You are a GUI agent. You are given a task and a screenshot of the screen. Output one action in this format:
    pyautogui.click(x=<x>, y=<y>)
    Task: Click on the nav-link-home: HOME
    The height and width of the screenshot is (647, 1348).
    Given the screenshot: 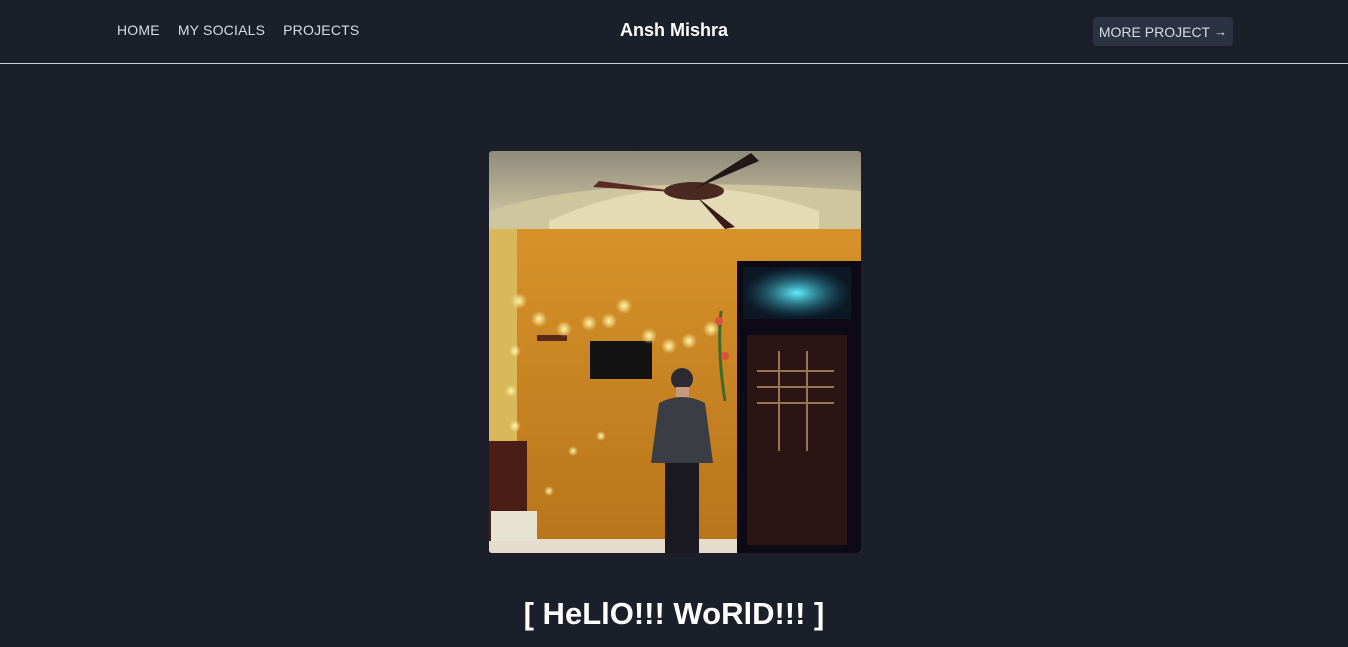 What is the action you would take?
    pyautogui.click(x=138, y=30)
    